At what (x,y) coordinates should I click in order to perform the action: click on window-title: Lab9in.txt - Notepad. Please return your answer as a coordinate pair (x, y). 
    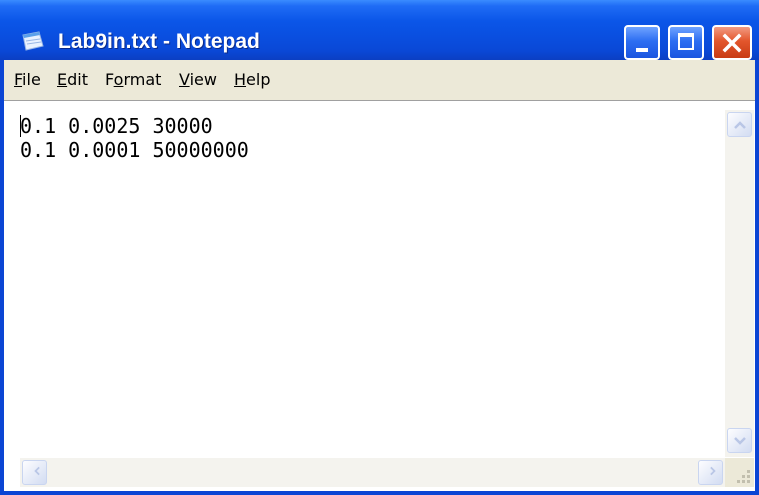
    Looking at the image, I should click on (159, 41).